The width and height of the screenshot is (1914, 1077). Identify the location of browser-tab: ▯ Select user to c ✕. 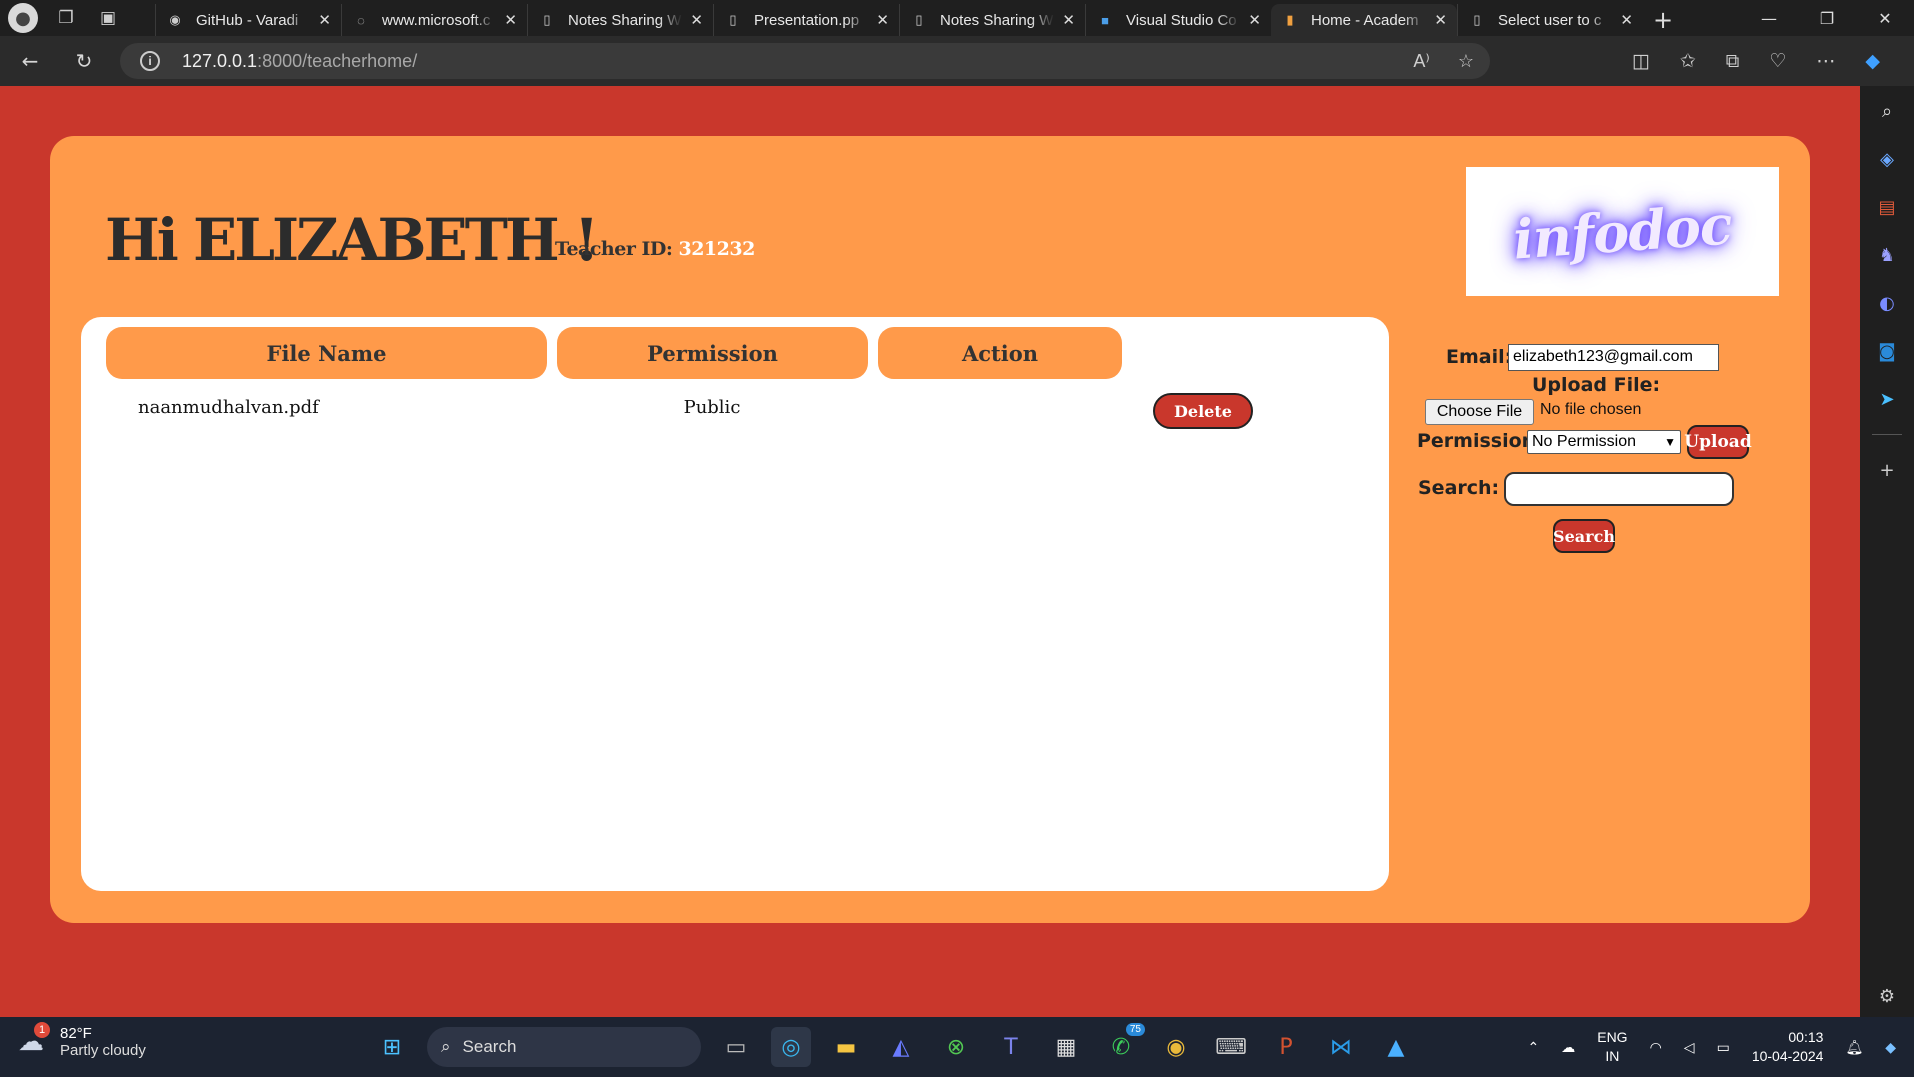
(1550, 20).